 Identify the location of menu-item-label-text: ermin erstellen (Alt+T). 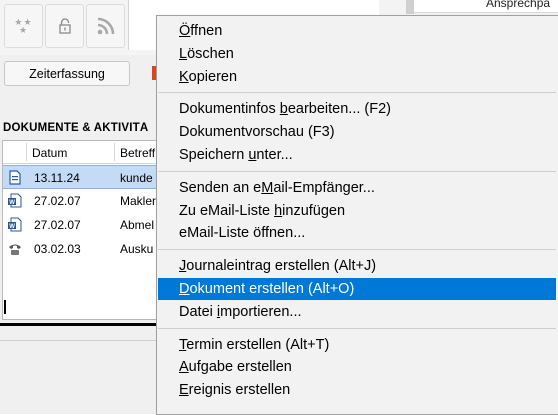
(258, 344).